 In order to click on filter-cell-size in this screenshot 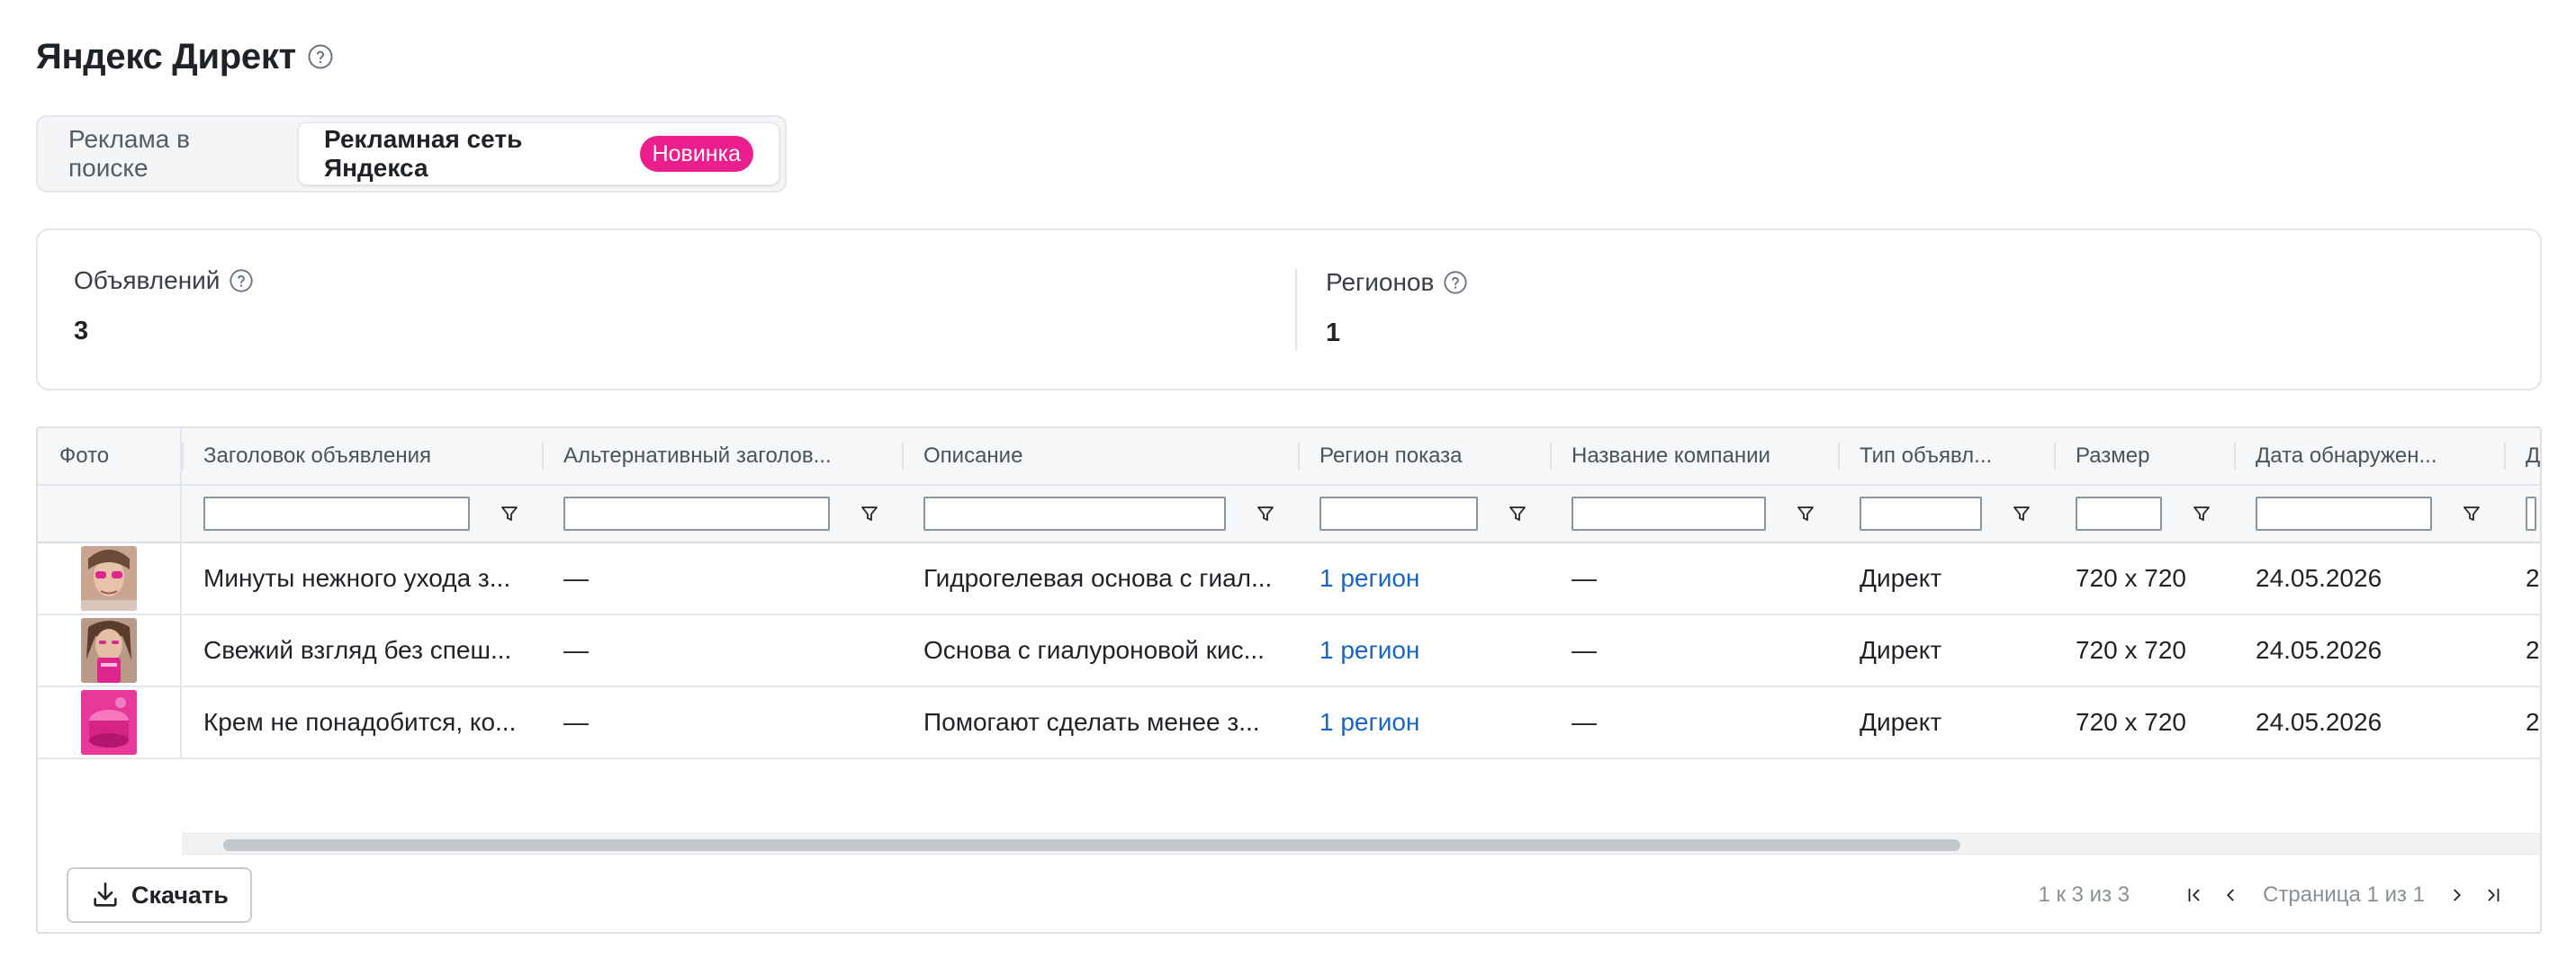, I will do `click(2144, 514)`.